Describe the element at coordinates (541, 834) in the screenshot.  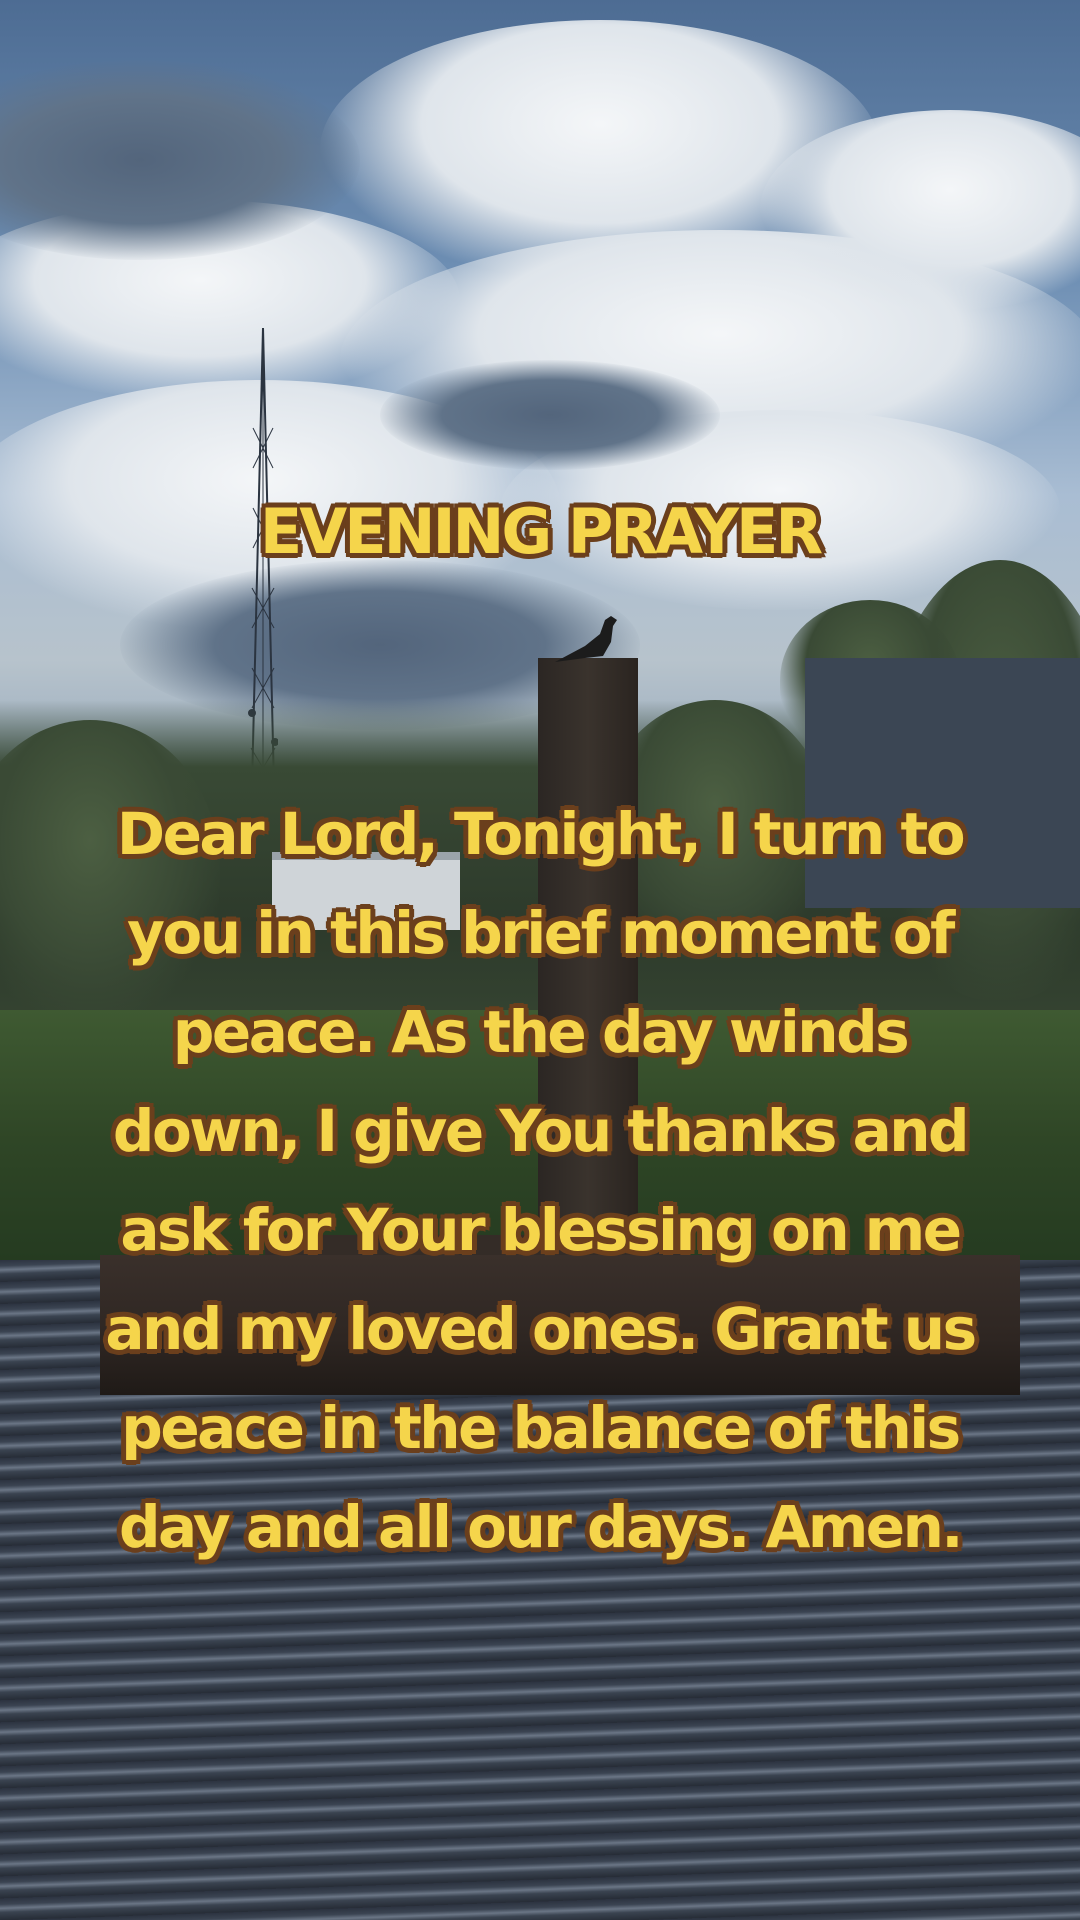
I see `prayer-line: Dear Lord, Tonight, I turn to` at that location.